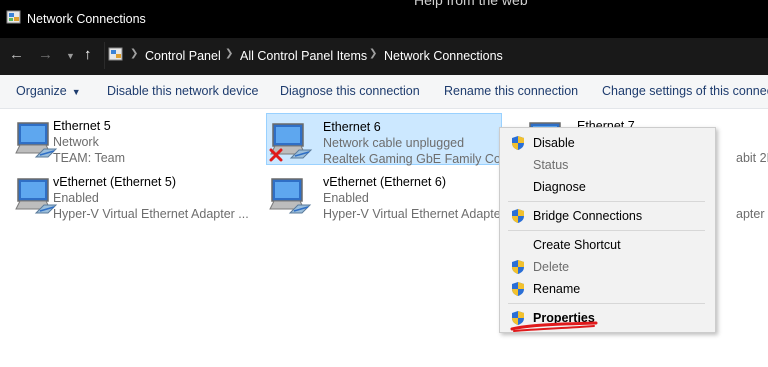 This screenshot has width=768, height=367. I want to click on connection-status: Network cable unplugged, so click(394, 143).